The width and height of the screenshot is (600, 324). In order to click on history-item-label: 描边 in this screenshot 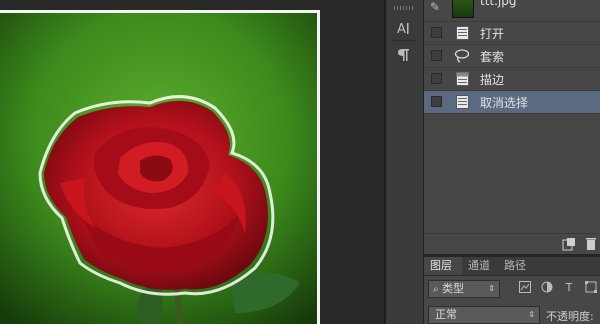, I will do `click(492, 80)`.